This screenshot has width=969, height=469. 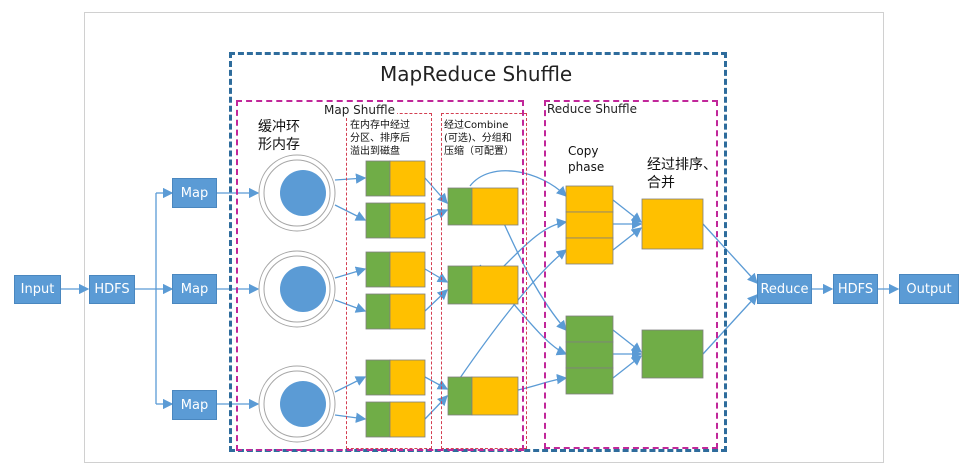 I want to click on spill-stage-box, so click(x=389, y=281).